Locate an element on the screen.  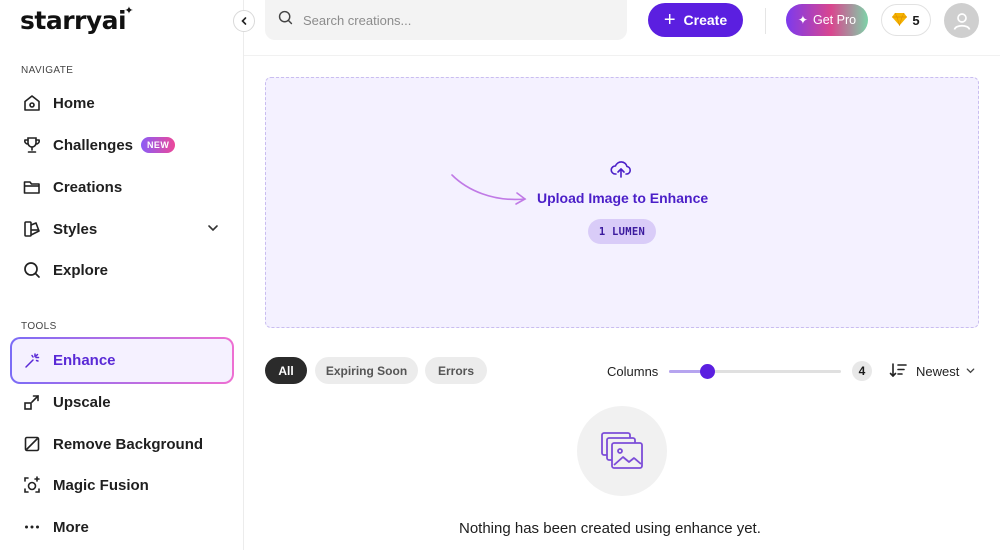
sidebar-item-creations: Creations is located at coordinates (122, 187).